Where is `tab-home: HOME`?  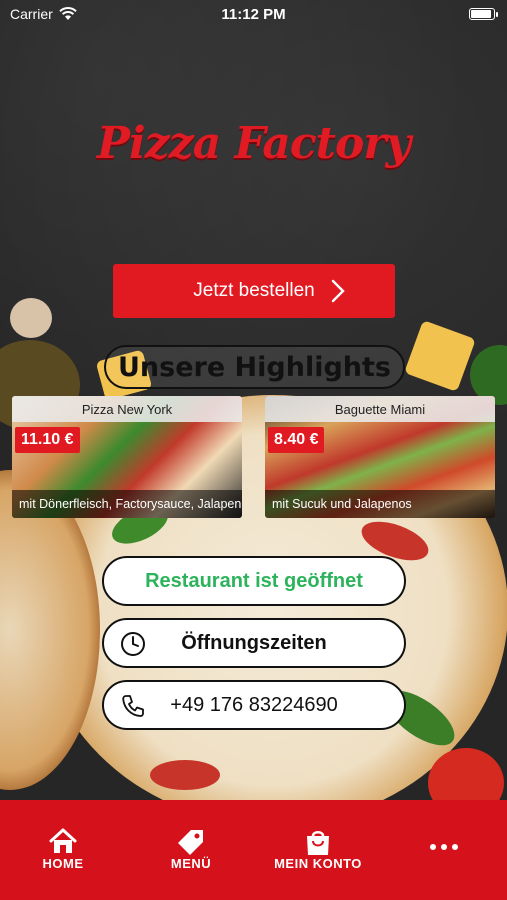 tab-home: HOME is located at coordinates (63, 850).